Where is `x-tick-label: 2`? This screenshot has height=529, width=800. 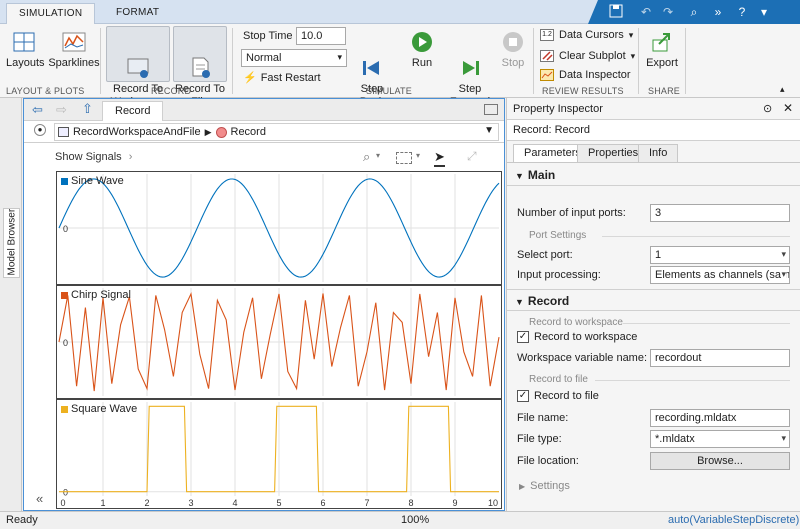 x-tick-label: 2 is located at coordinates (146, 503).